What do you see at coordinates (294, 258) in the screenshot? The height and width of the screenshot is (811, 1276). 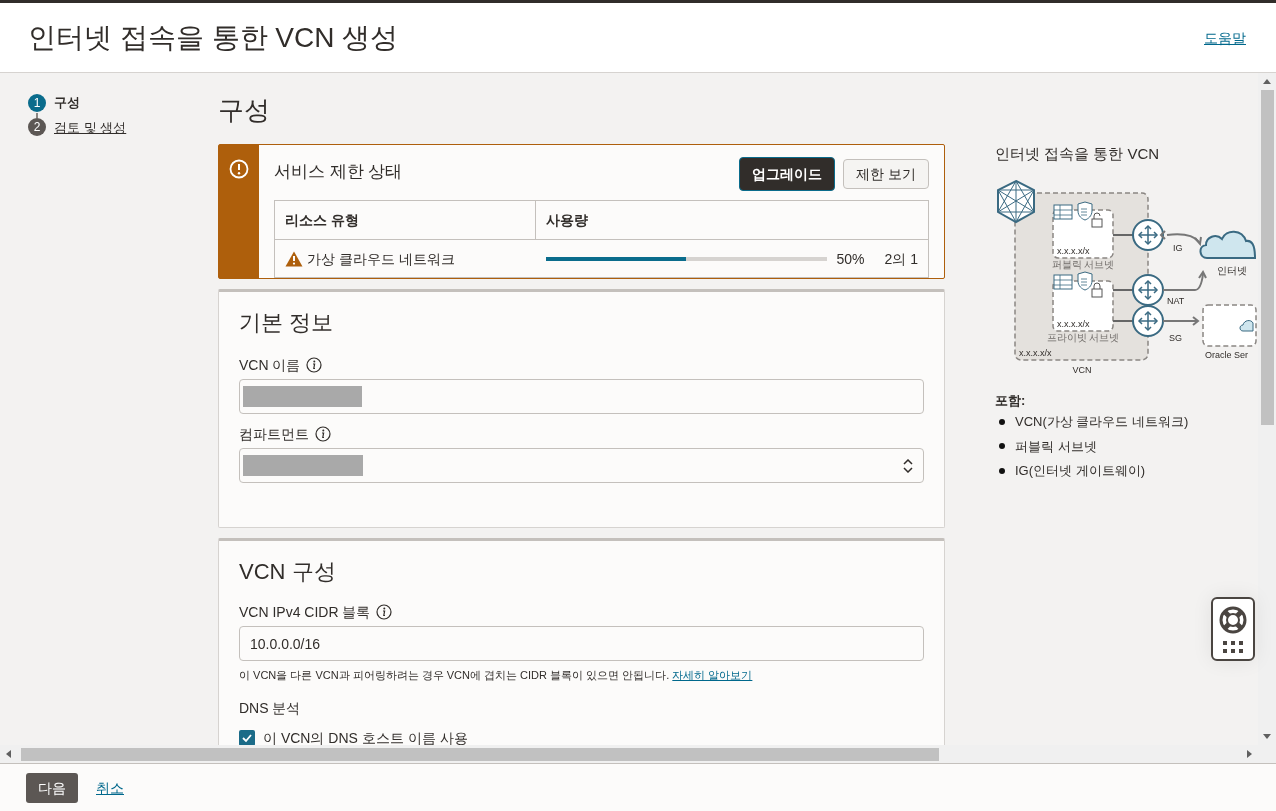 I see `warning-icon` at bounding box center [294, 258].